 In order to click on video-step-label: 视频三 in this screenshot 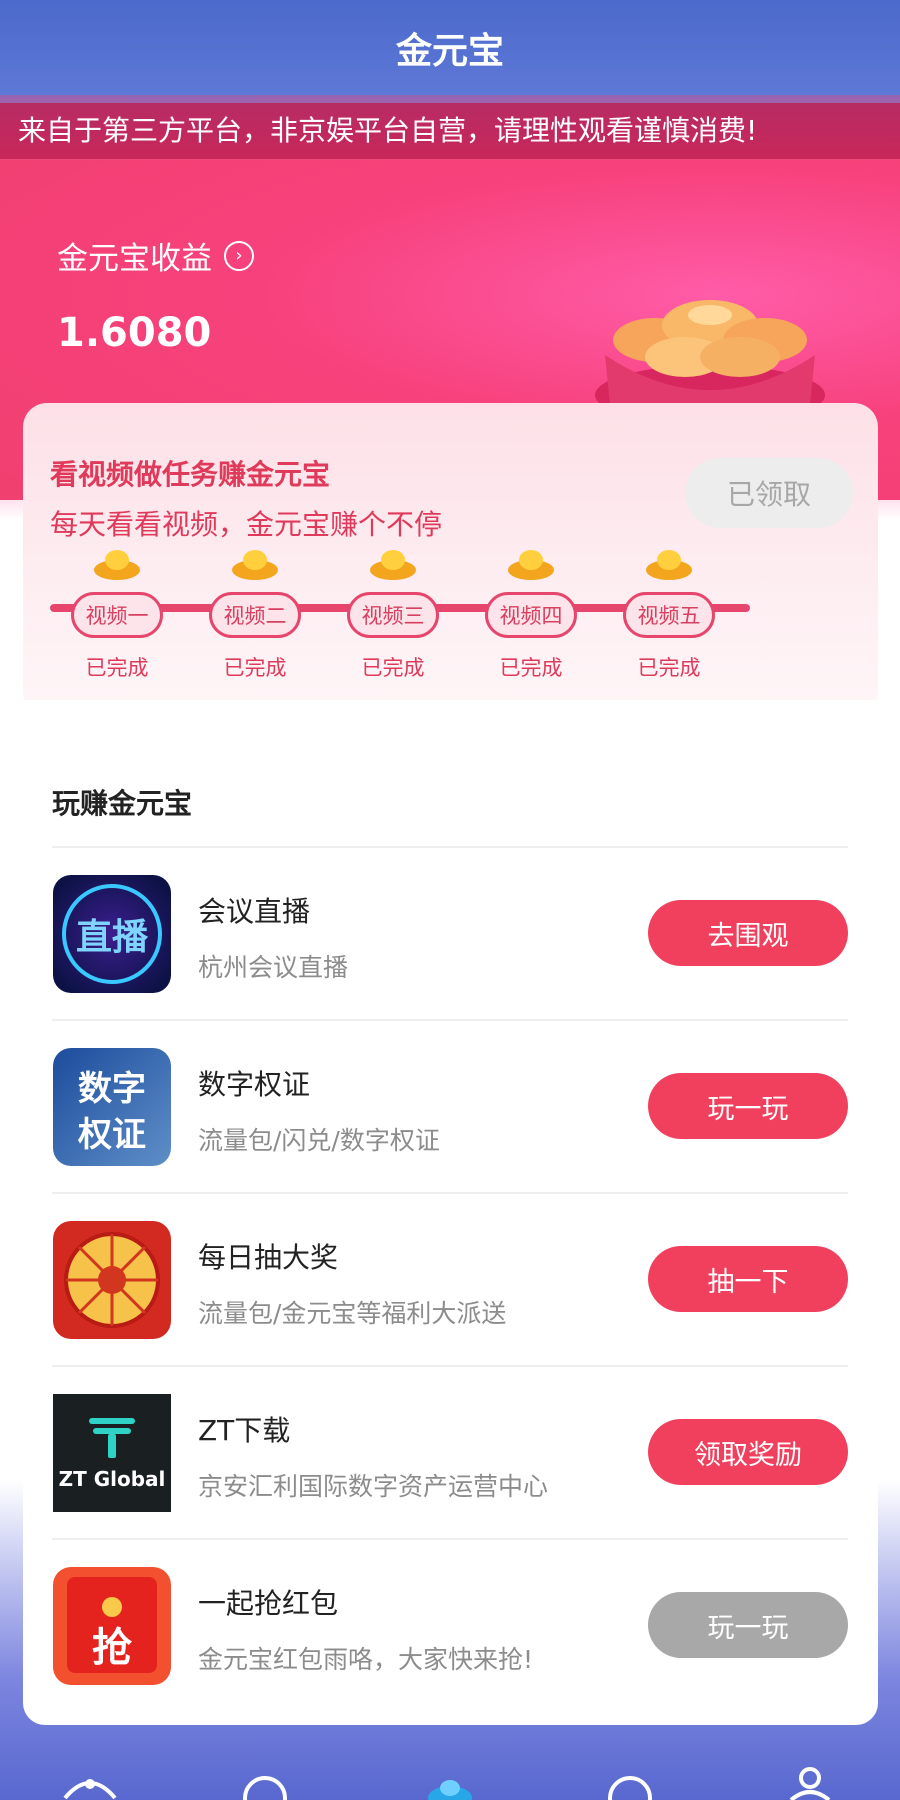, I will do `click(393, 615)`.